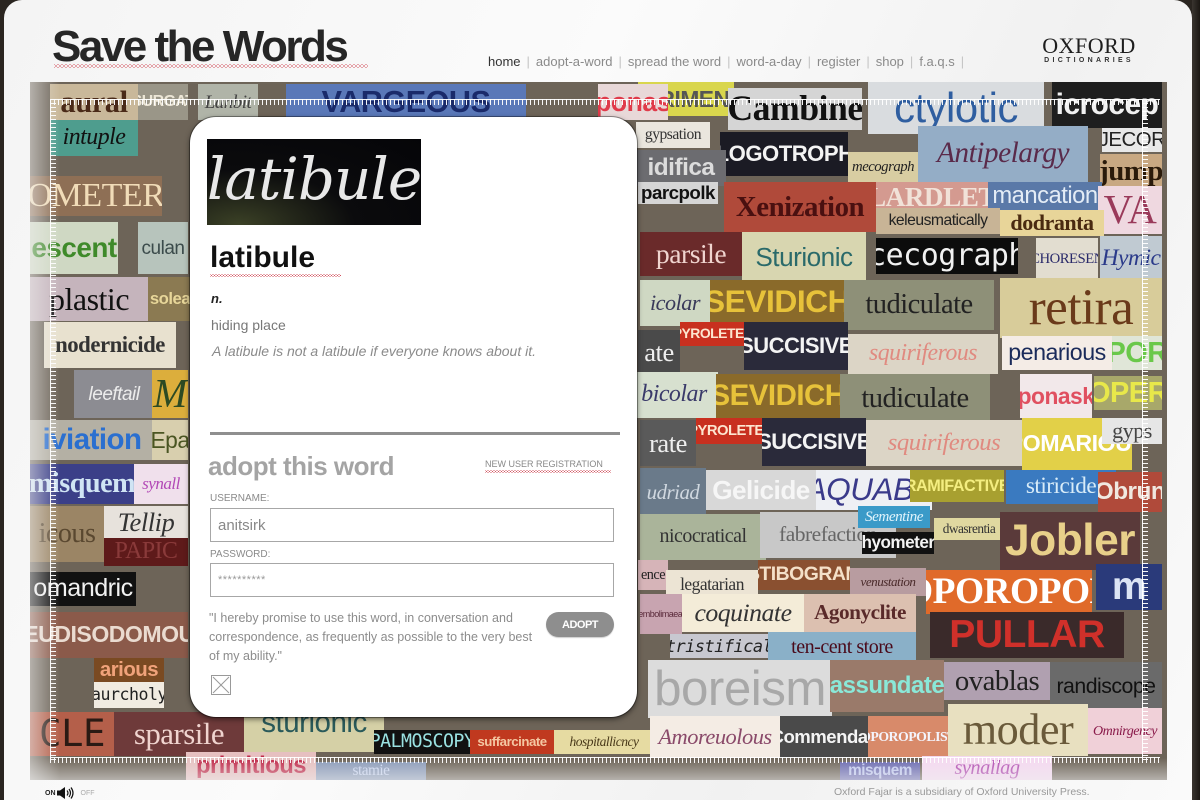  Describe the element at coordinates (674, 395) in the screenshot. I see `collage-word-tile: bicolar` at that location.